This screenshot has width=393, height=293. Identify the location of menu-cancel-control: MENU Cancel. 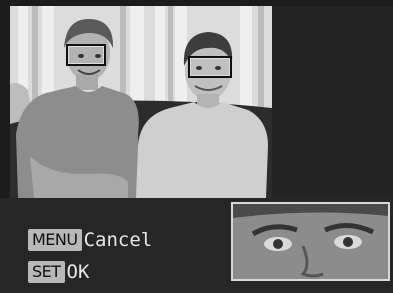
(90, 240).